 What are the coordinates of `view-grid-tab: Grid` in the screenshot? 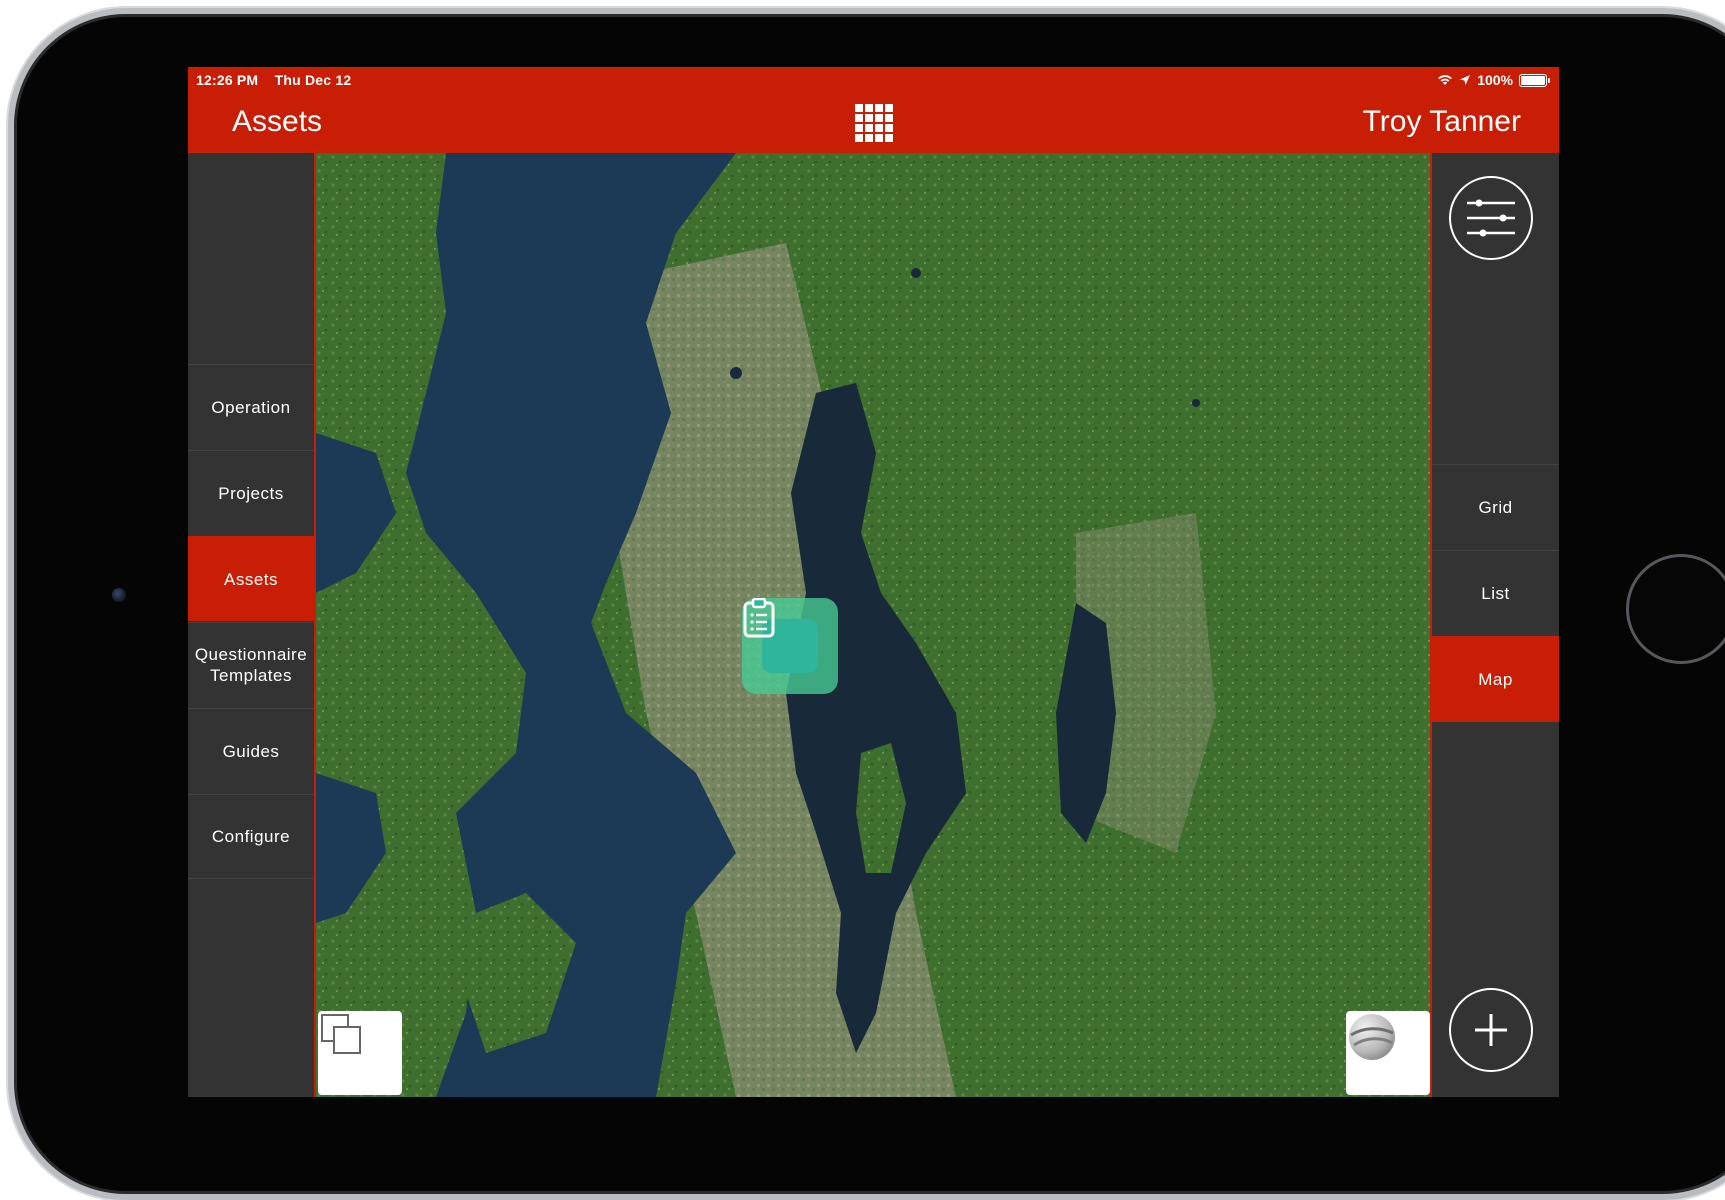 It's located at (1495, 507).